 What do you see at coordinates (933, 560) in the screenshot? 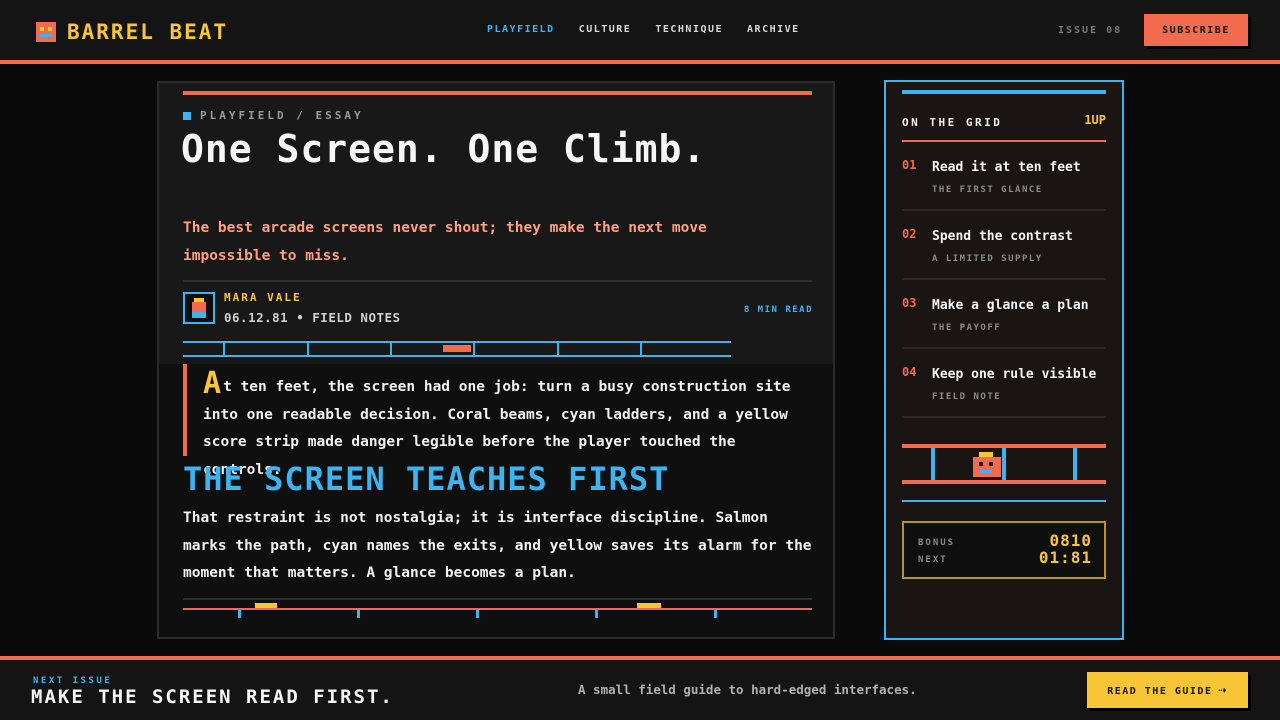
I see `next-label: NEXT` at bounding box center [933, 560].